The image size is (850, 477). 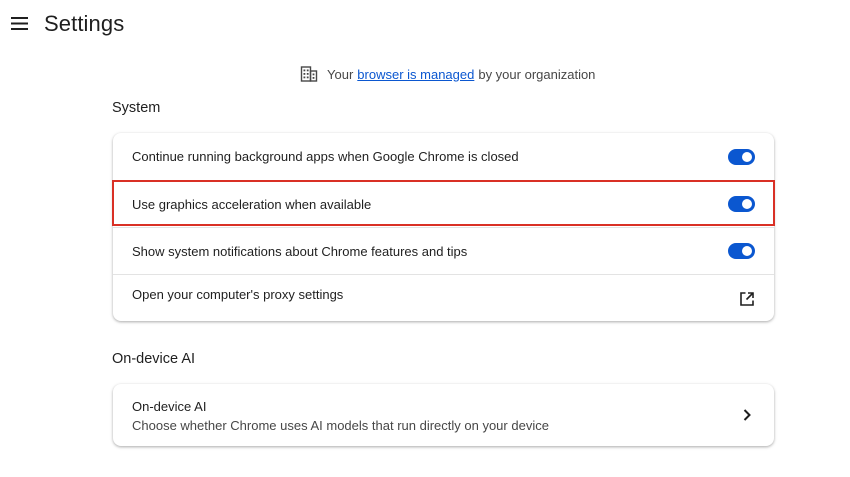 I want to click on system-notifications-toggle, so click(x=741, y=251).